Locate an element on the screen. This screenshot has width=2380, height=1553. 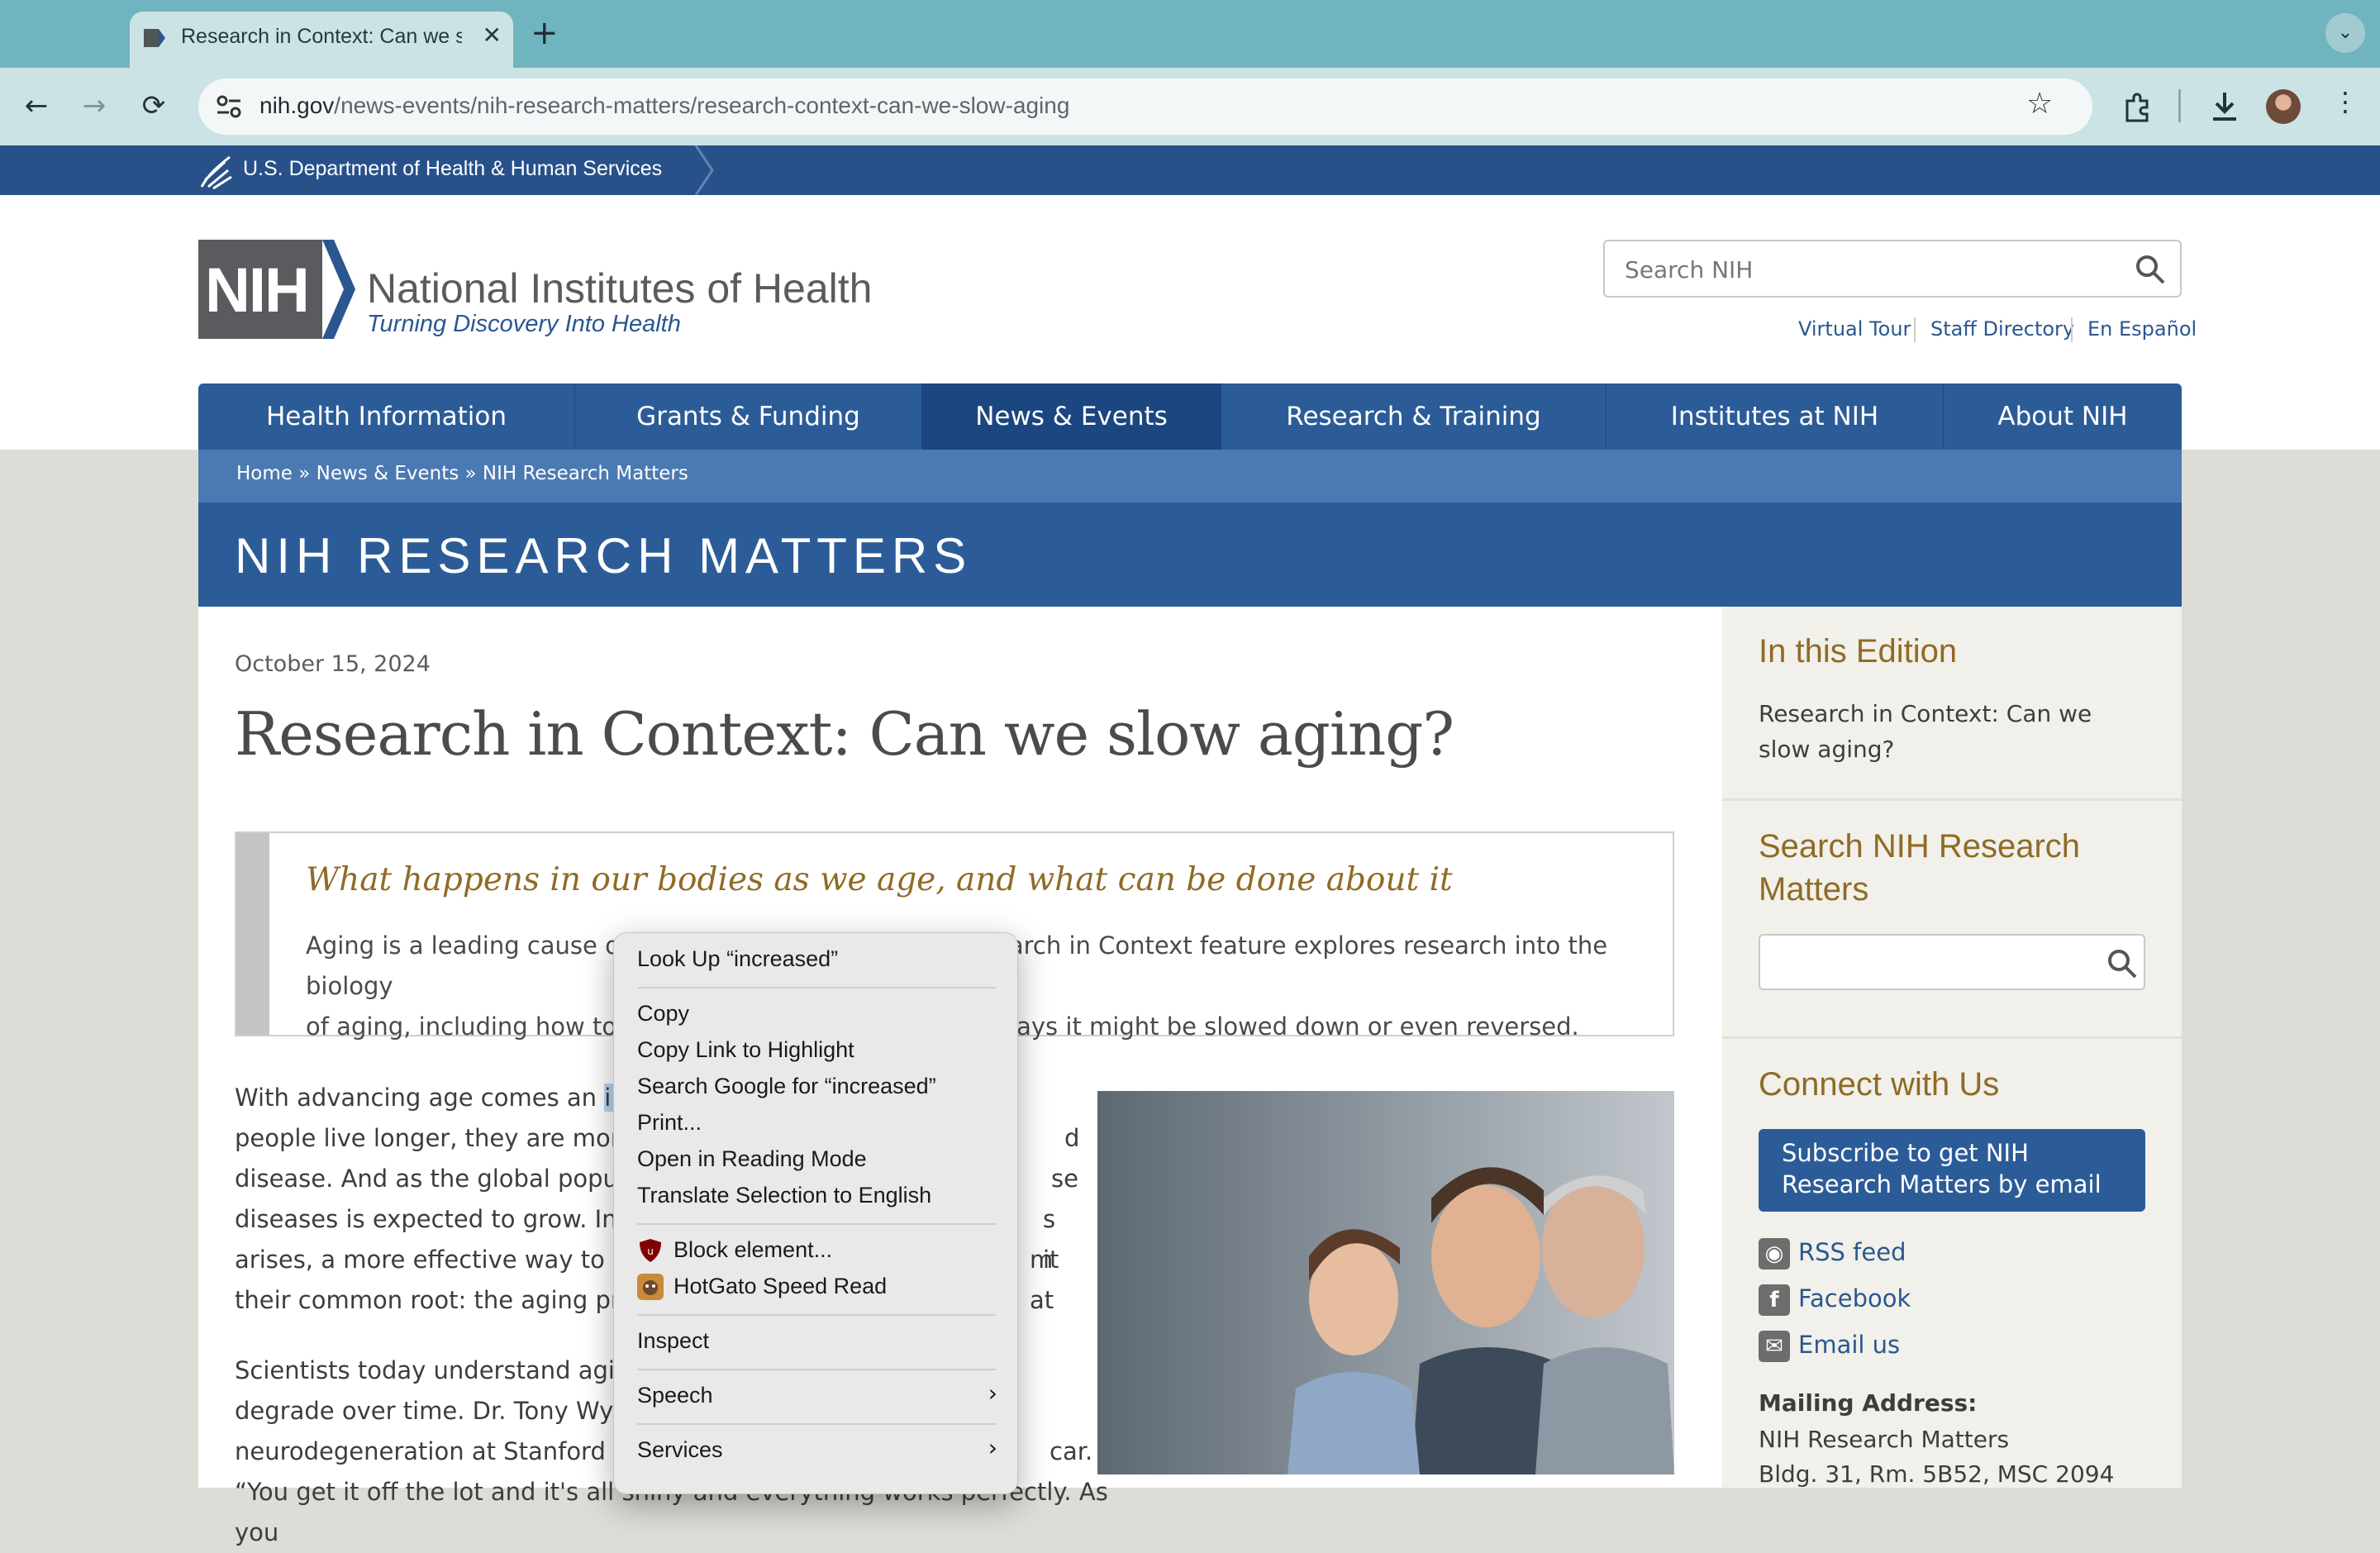
hhs-eagle-icon is located at coordinates (216, 172).